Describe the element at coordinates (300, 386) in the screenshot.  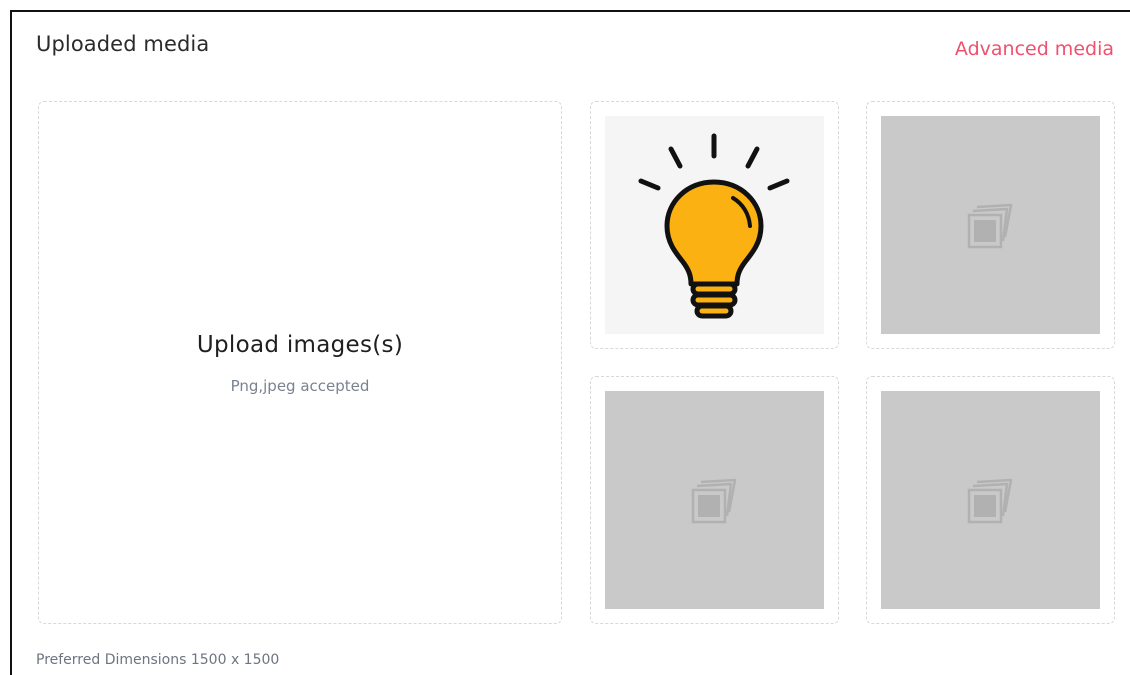
I see `upload-accepted-formats: Png,jpeg accepted` at that location.